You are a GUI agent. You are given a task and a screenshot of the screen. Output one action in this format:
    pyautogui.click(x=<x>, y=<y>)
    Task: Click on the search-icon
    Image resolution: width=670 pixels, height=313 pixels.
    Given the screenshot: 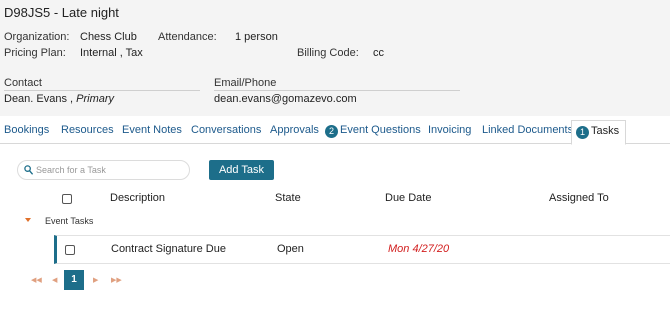 What is the action you would take?
    pyautogui.click(x=28, y=170)
    